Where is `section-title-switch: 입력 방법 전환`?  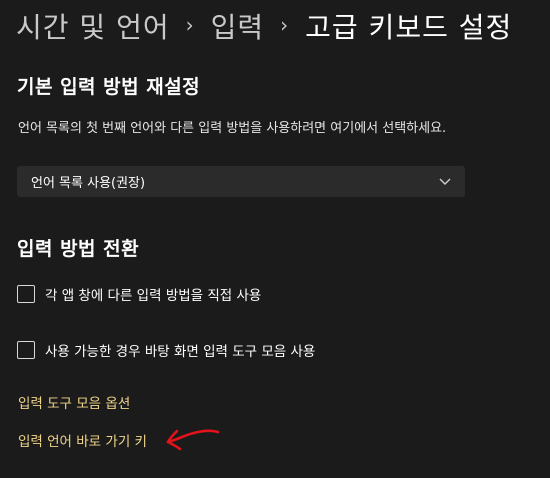 section-title-switch: 입력 방법 전환 is located at coordinates (78, 249).